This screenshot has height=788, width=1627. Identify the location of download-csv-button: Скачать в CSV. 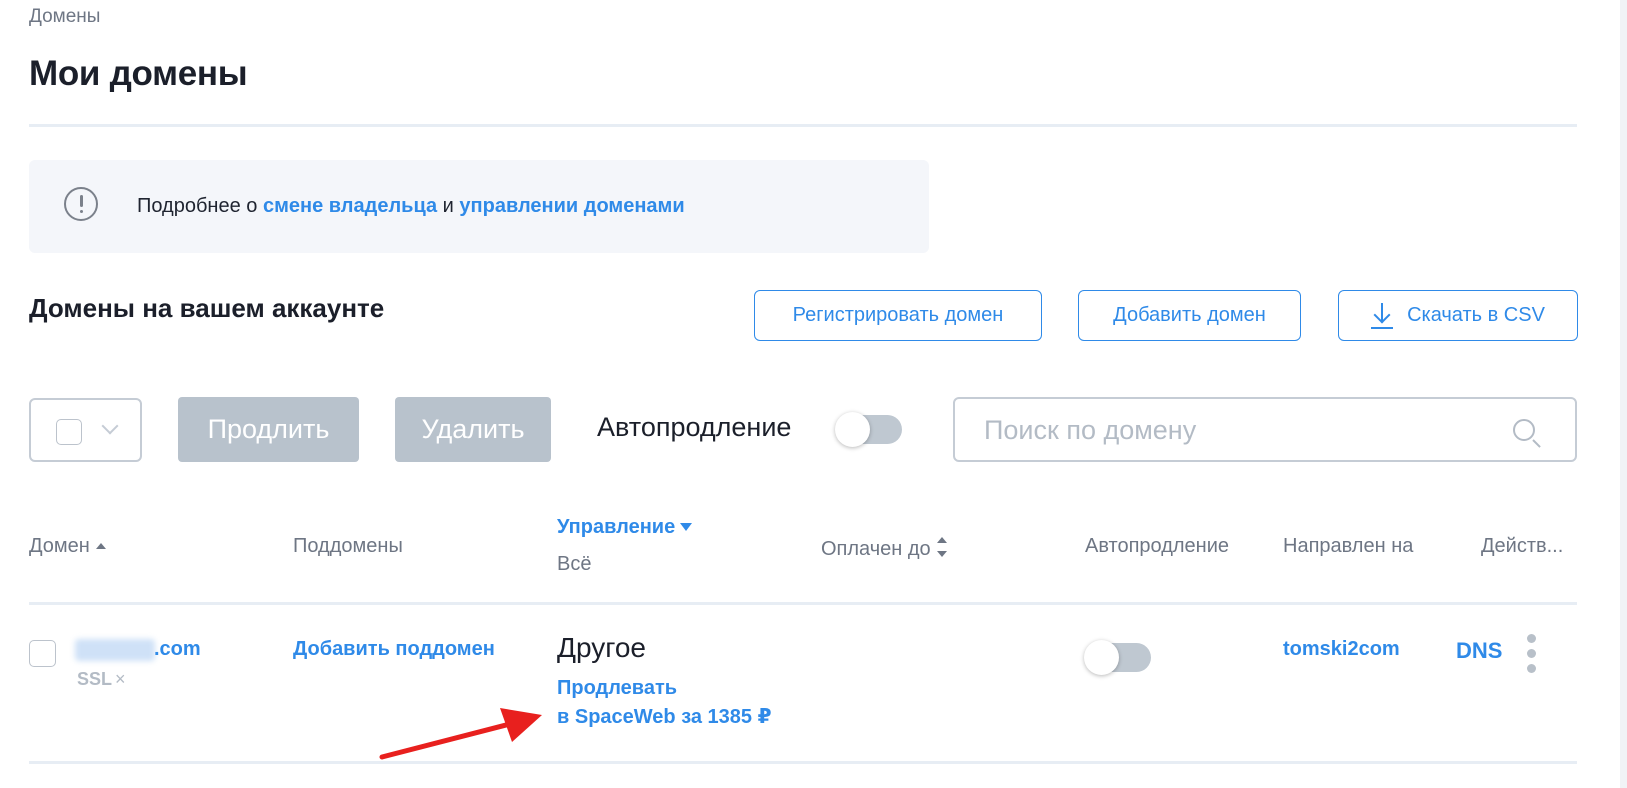
(1458, 315).